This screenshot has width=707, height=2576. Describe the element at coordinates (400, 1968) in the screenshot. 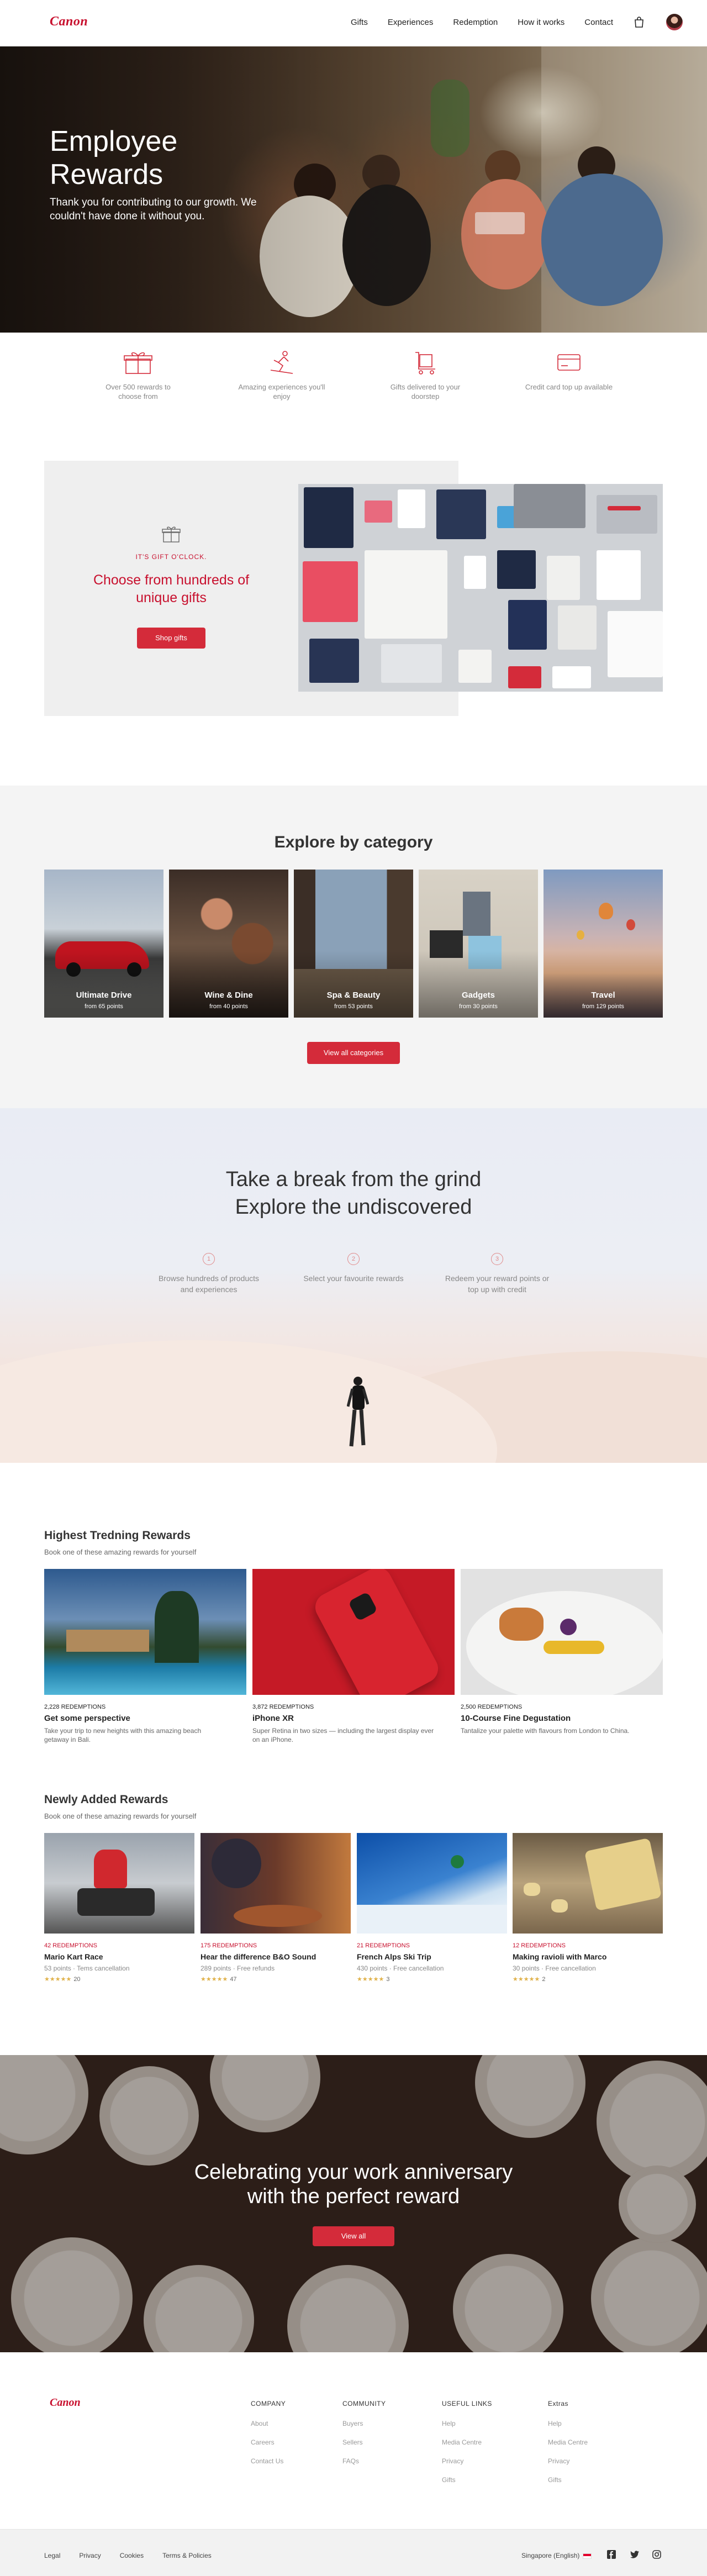

I see `reward-info: 430 points · Free cancellation` at that location.